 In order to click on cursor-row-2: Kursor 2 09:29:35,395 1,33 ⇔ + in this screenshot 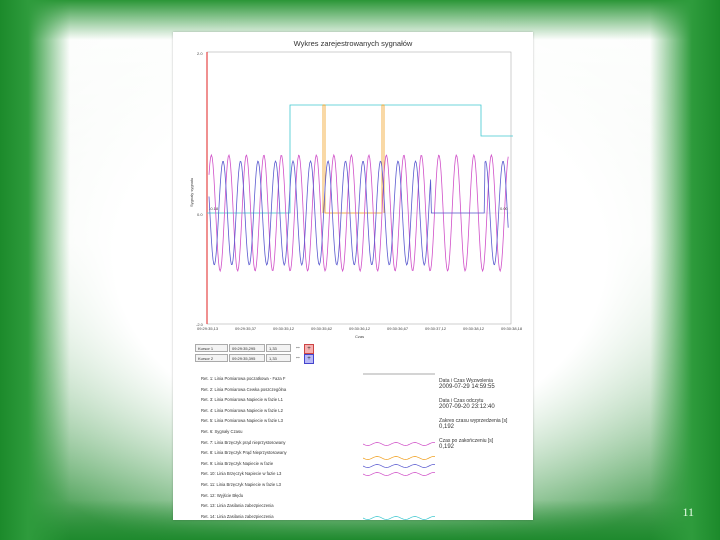, I will do `click(254, 359)`.